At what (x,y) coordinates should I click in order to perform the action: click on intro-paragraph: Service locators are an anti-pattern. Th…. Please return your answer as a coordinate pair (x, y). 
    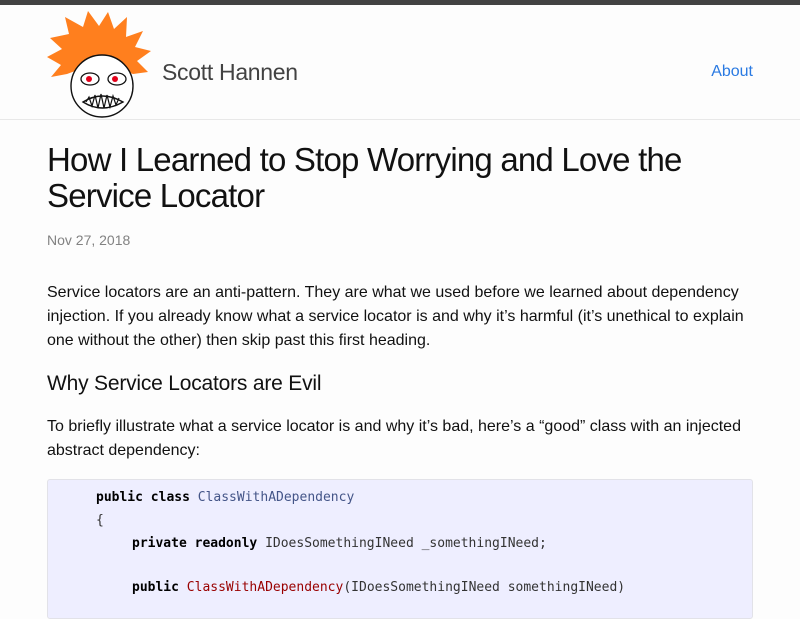
    Looking at the image, I should click on (395, 316).